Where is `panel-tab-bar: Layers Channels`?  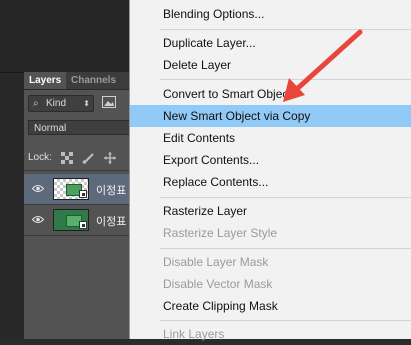 panel-tab-bar: Layers Channels is located at coordinates (76, 81).